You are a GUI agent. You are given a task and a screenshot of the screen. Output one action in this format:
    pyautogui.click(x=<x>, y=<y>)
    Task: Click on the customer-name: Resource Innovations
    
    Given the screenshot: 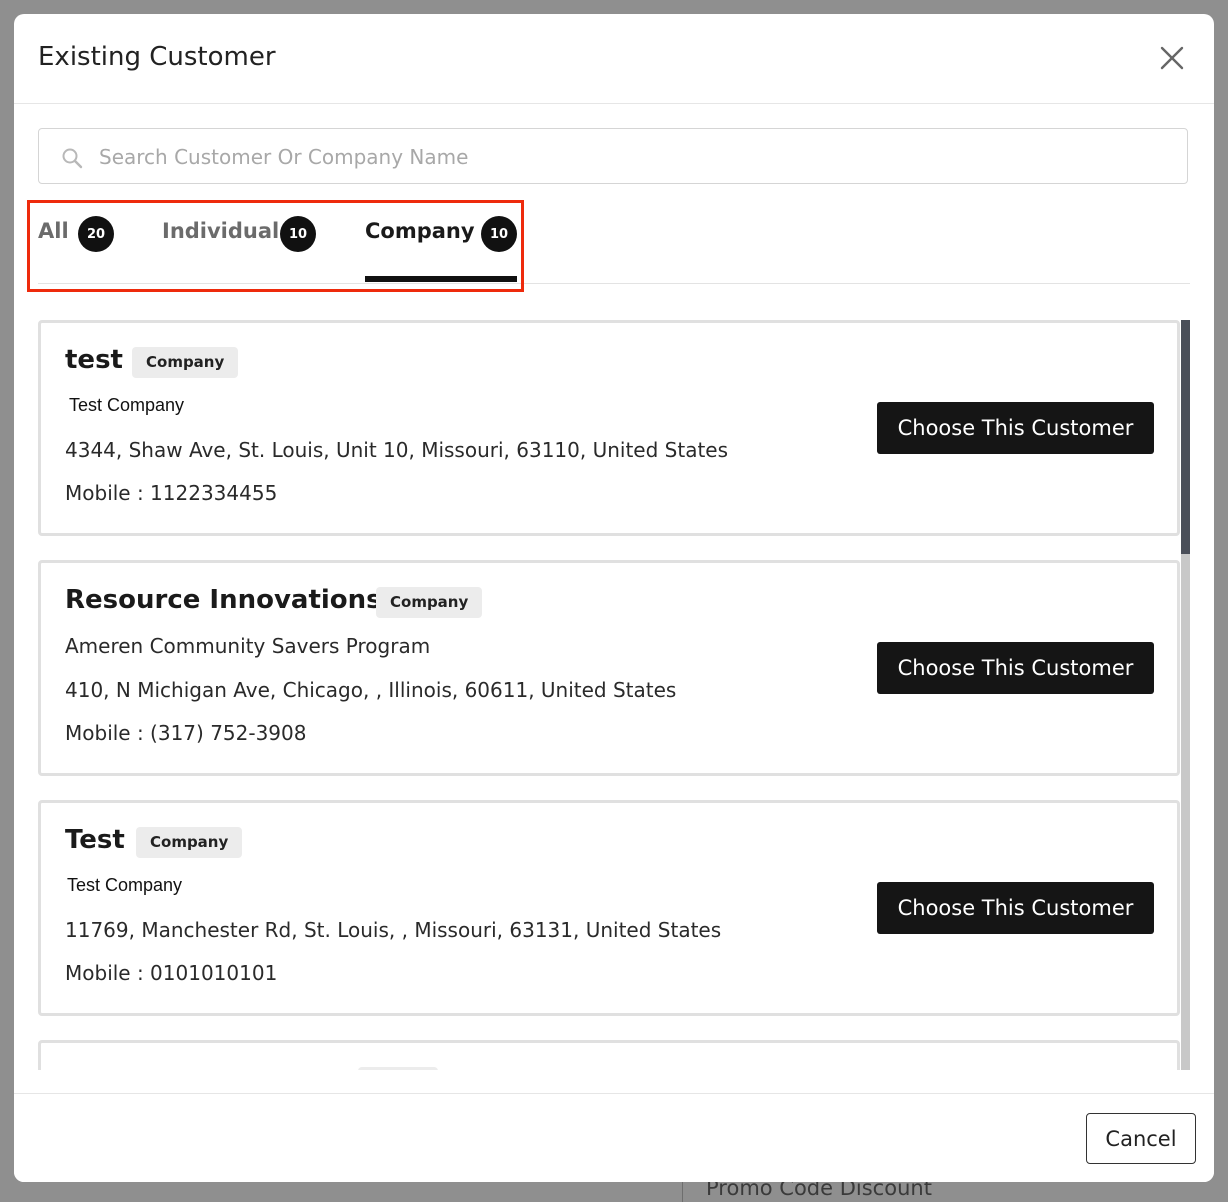 What is the action you would take?
    pyautogui.click(x=223, y=600)
    